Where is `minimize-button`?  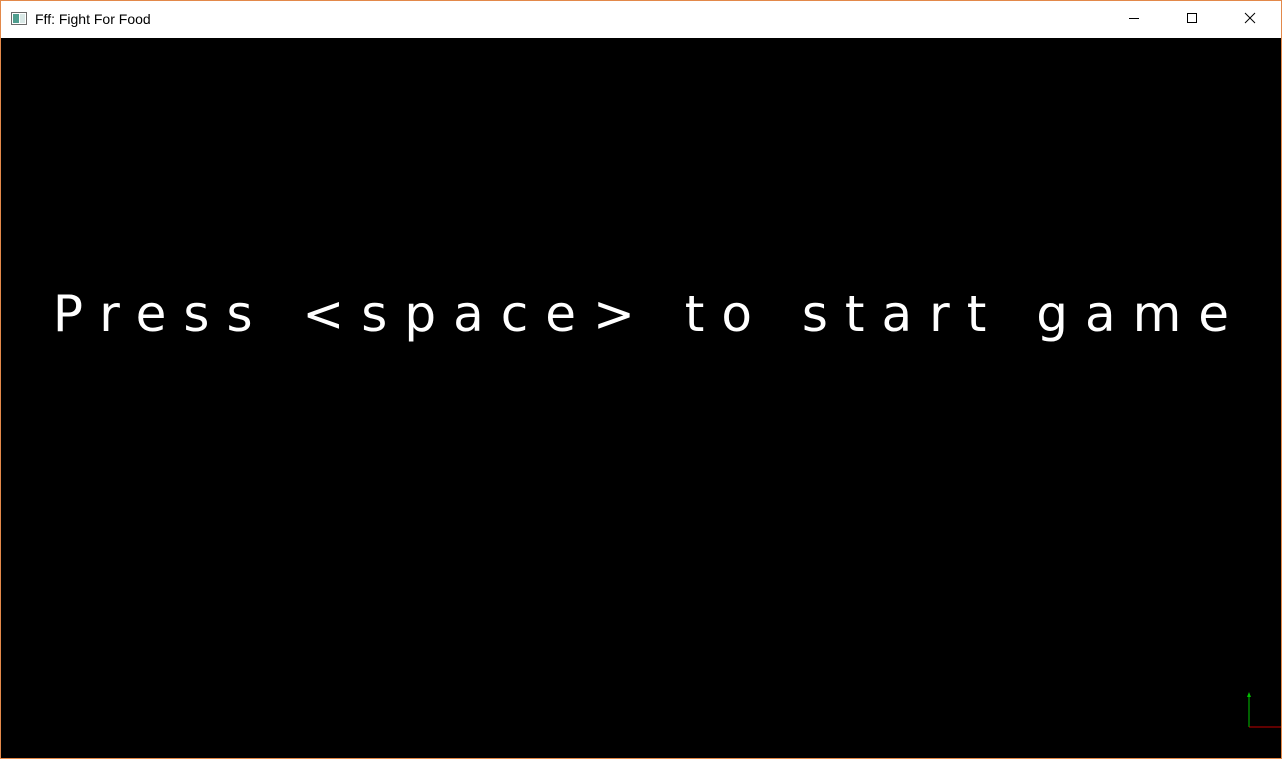
minimize-button is located at coordinates (1134, 19).